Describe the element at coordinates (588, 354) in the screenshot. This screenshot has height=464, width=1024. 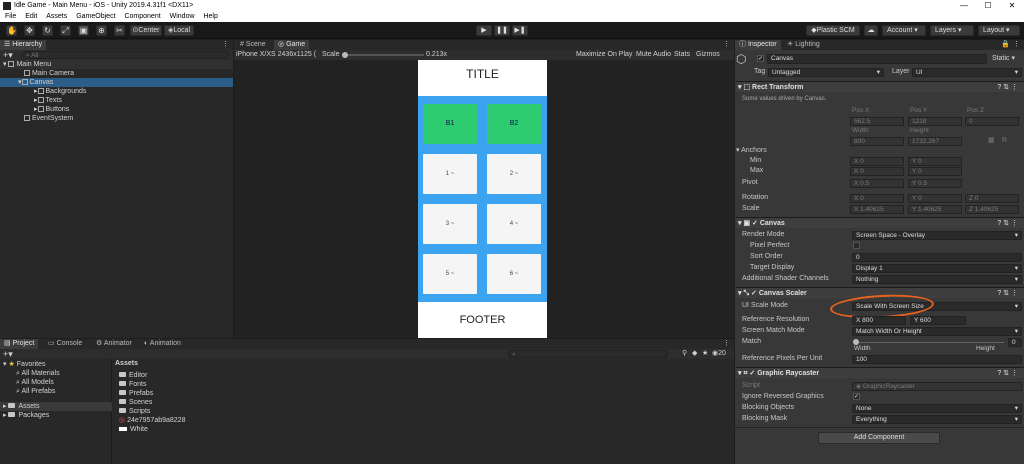
I see `project-search-input: ⌕` at that location.